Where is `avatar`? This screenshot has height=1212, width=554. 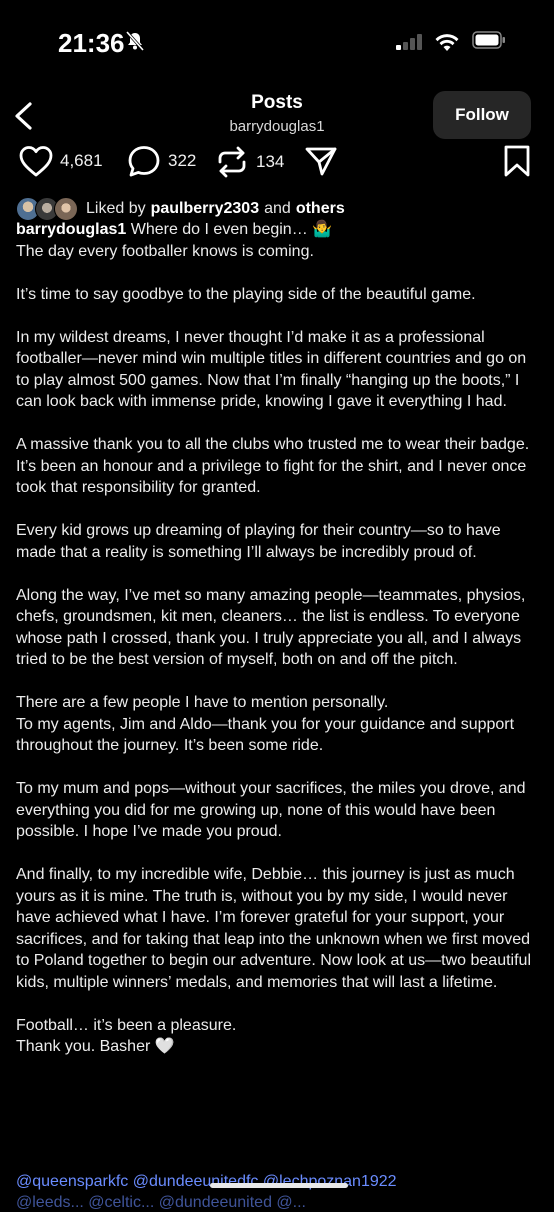 avatar is located at coordinates (66, 209).